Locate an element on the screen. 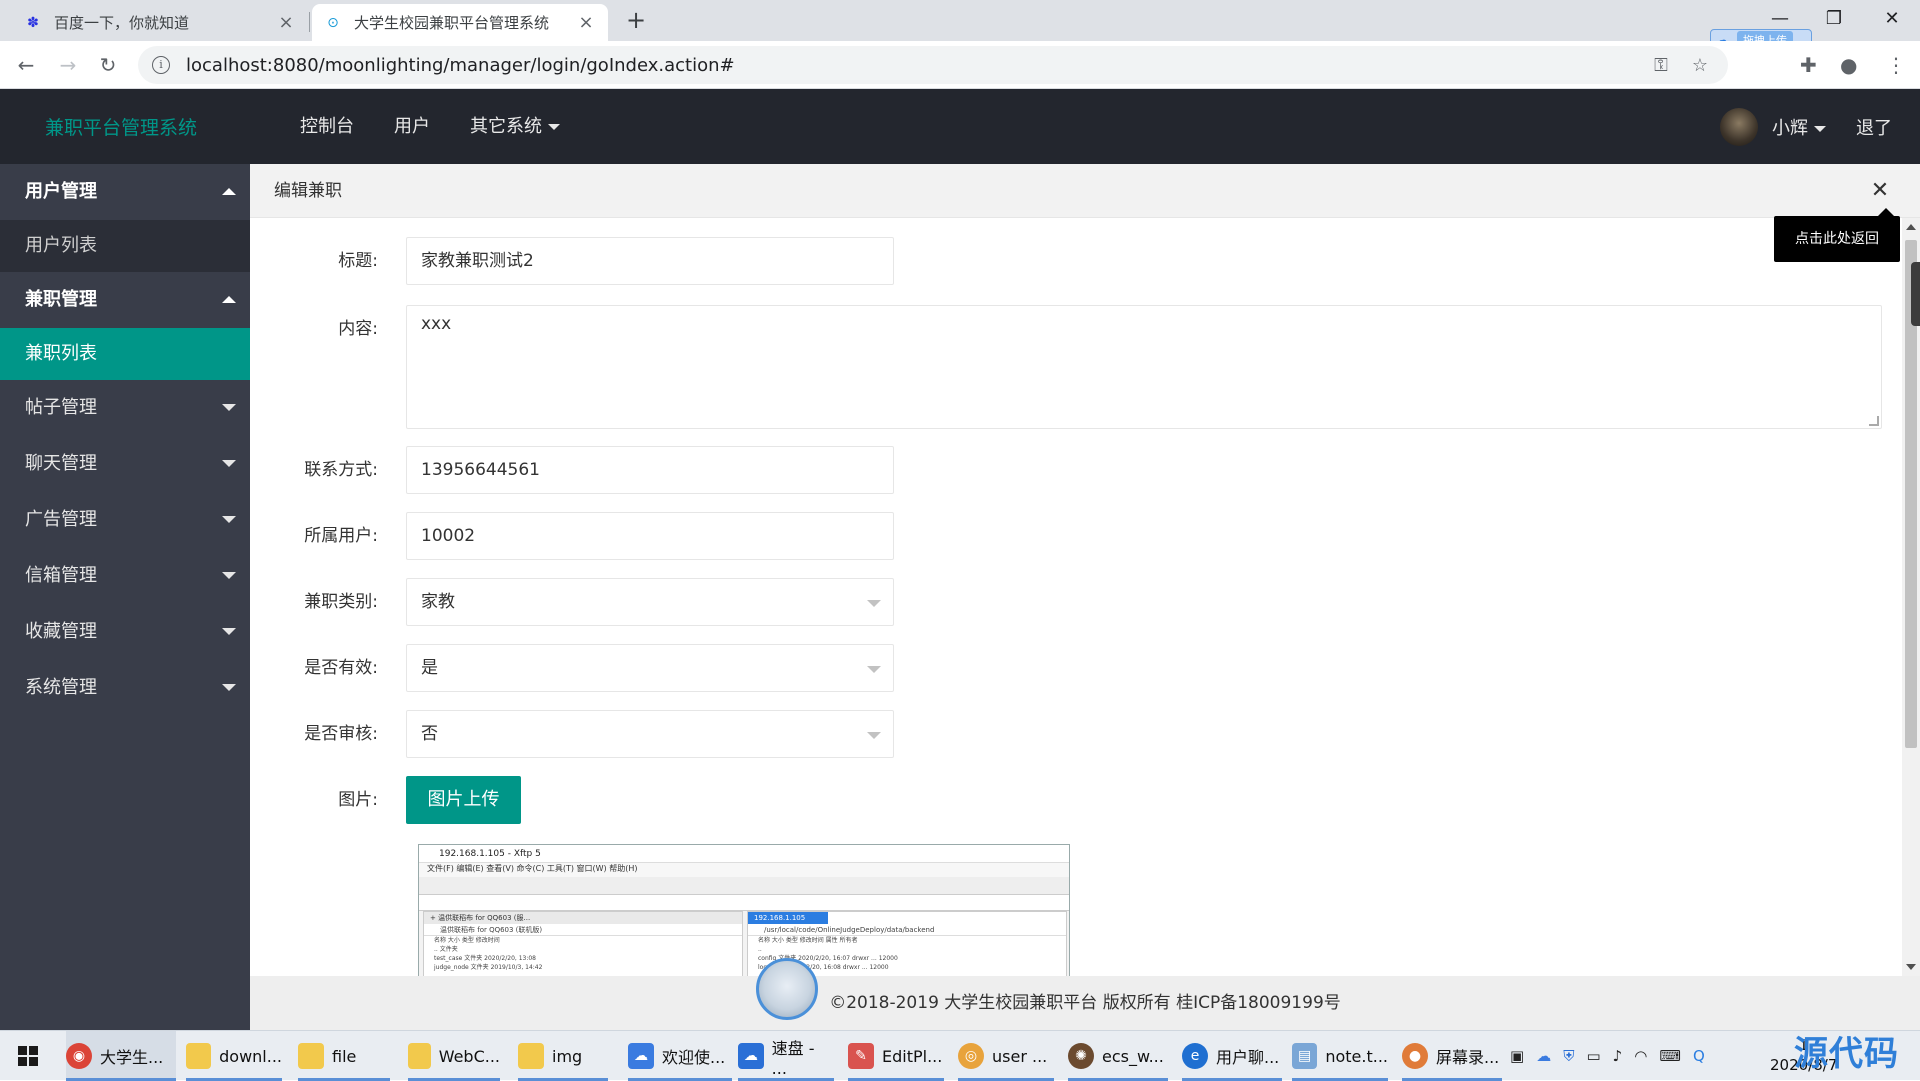 The width and height of the screenshot is (1920, 1081). content-scrollbar is located at coordinates (1911, 597).